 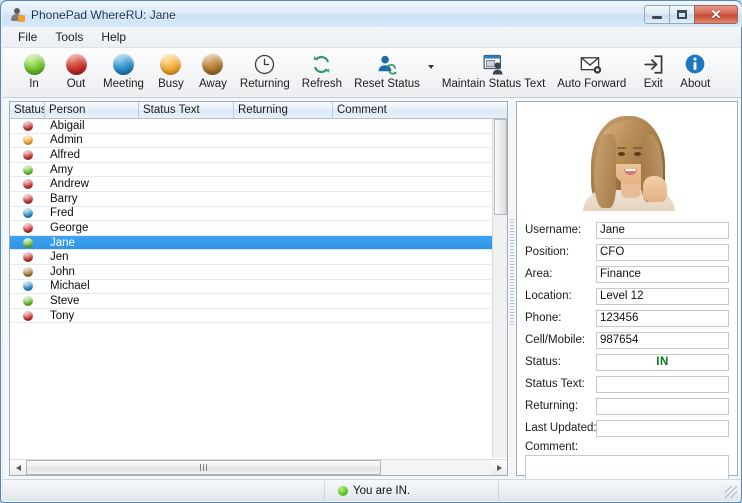 What do you see at coordinates (92, 110) in the screenshot?
I see `column-header-person: Person` at bounding box center [92, 110].